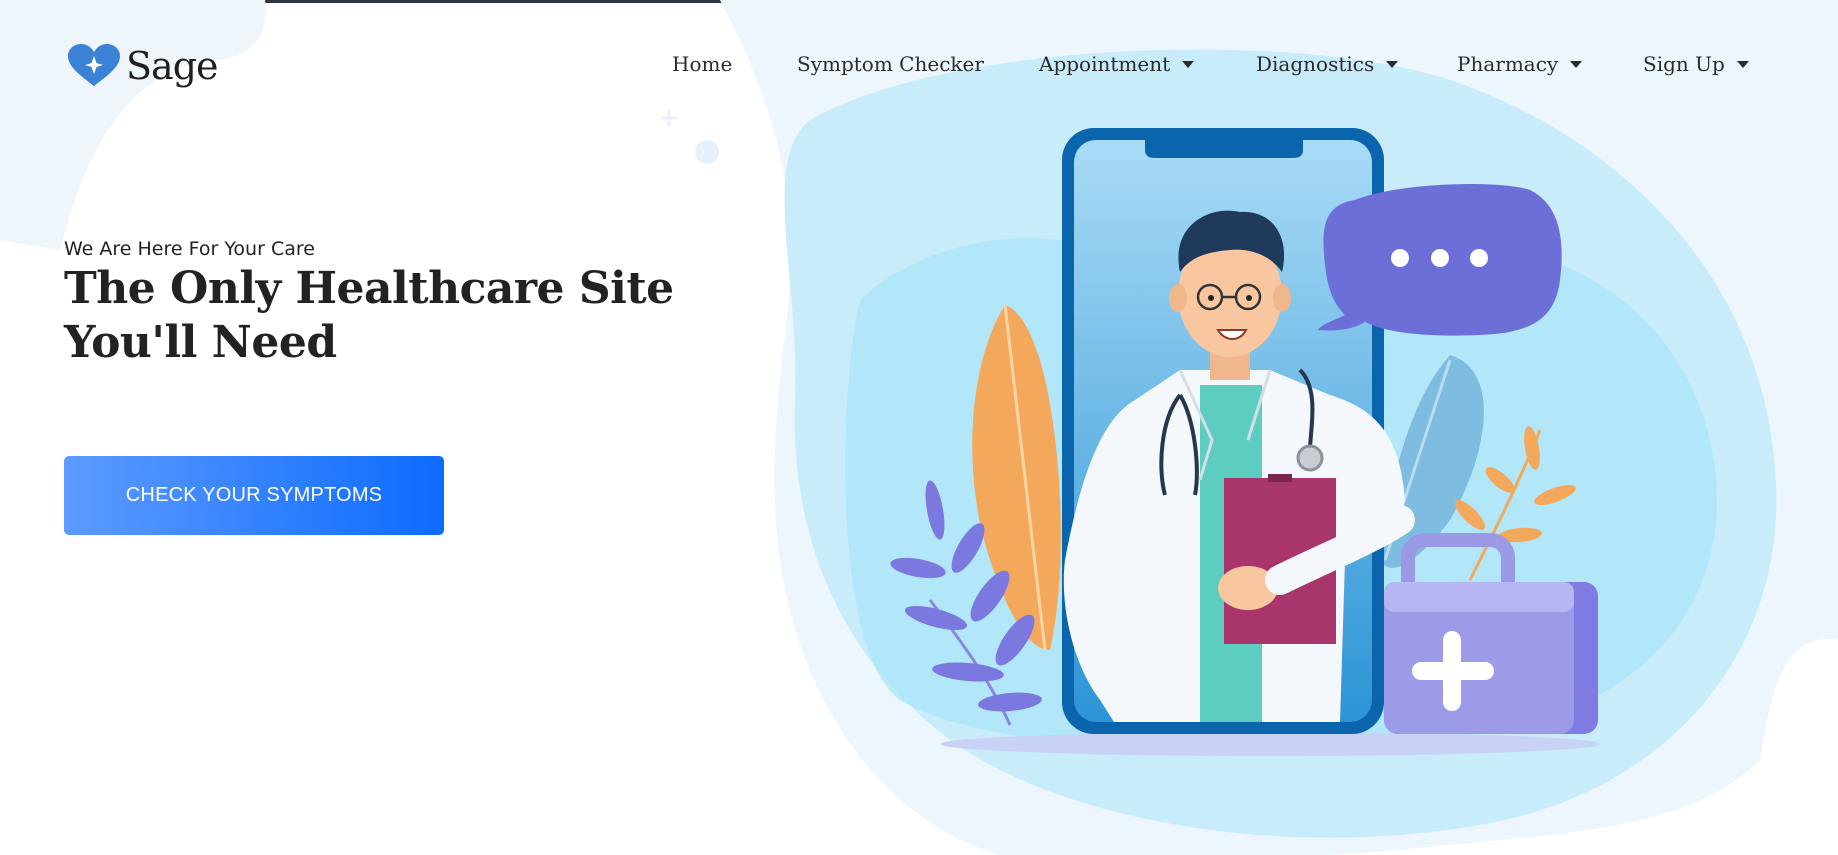 The height and width of the screenshot is (855, 1838). I want to click on hero-title: The Only Healthcare Site You'll Need, so click(369, 315).